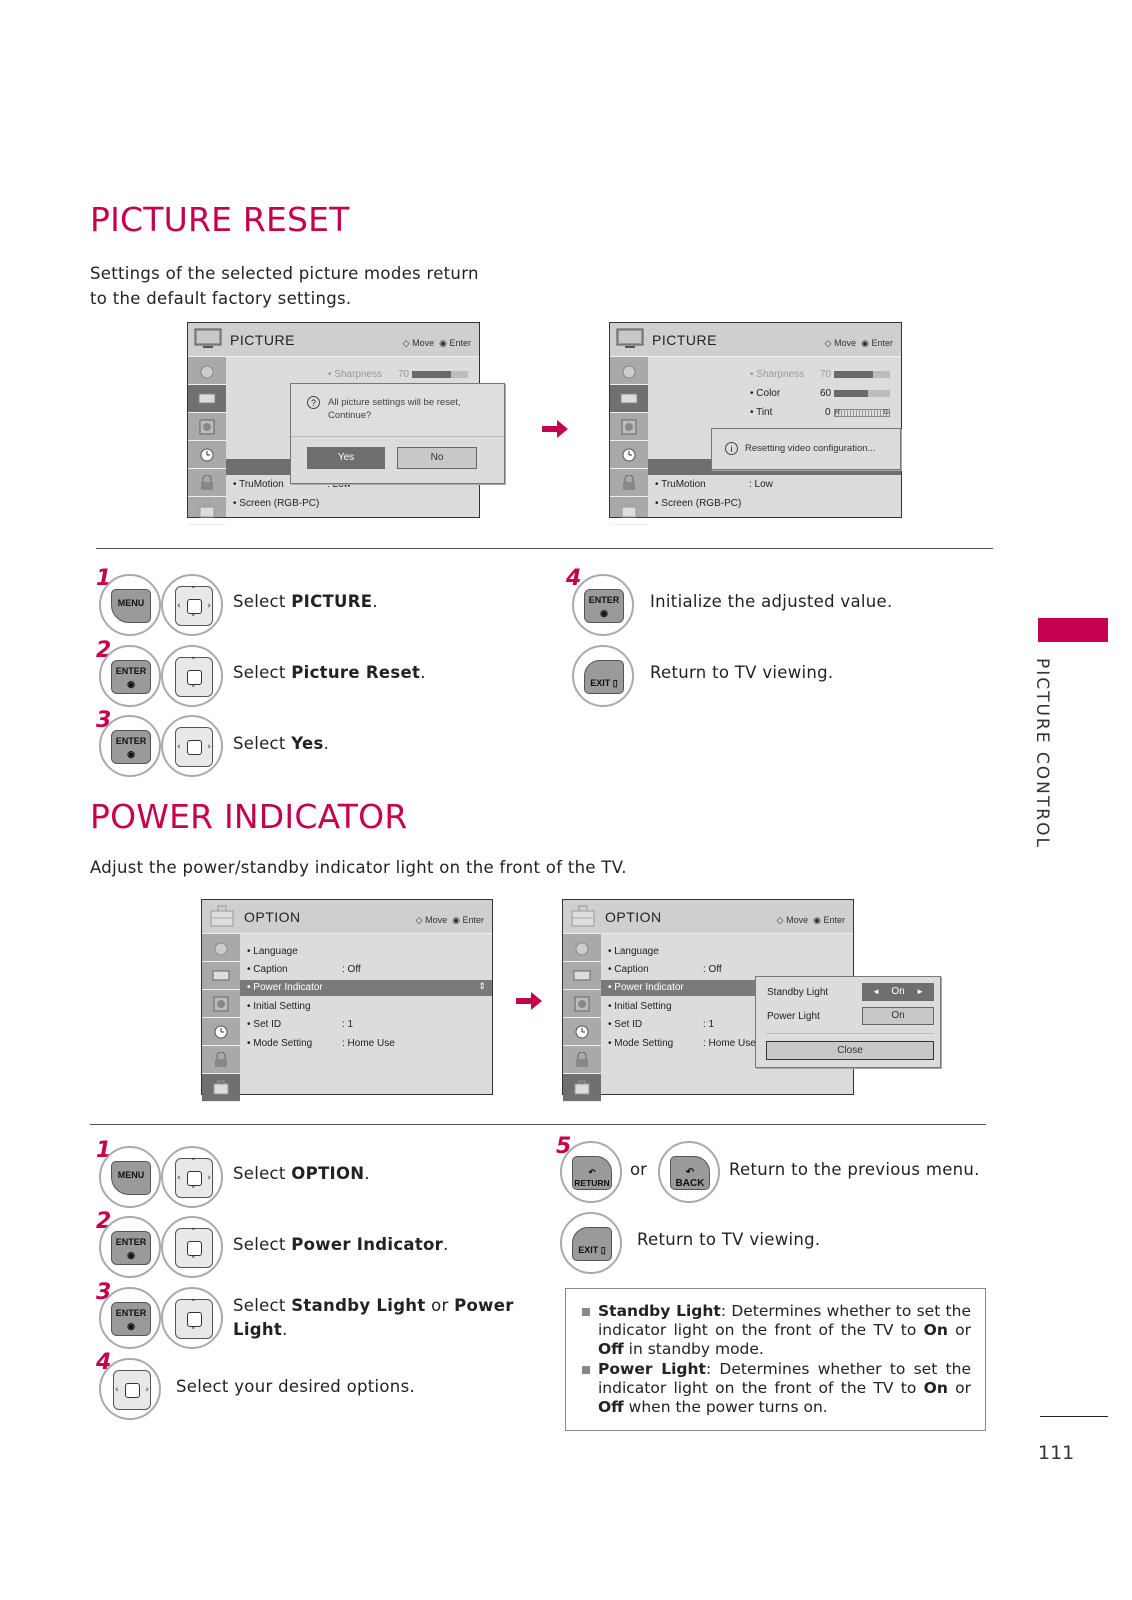 Image resolution: width=1132 pixels, height=1600 pixels. What do you see at coordinates (592, 1183) in the screenshot?
I see `return-key-label: RETURN` at bounding box center [592, 1183].